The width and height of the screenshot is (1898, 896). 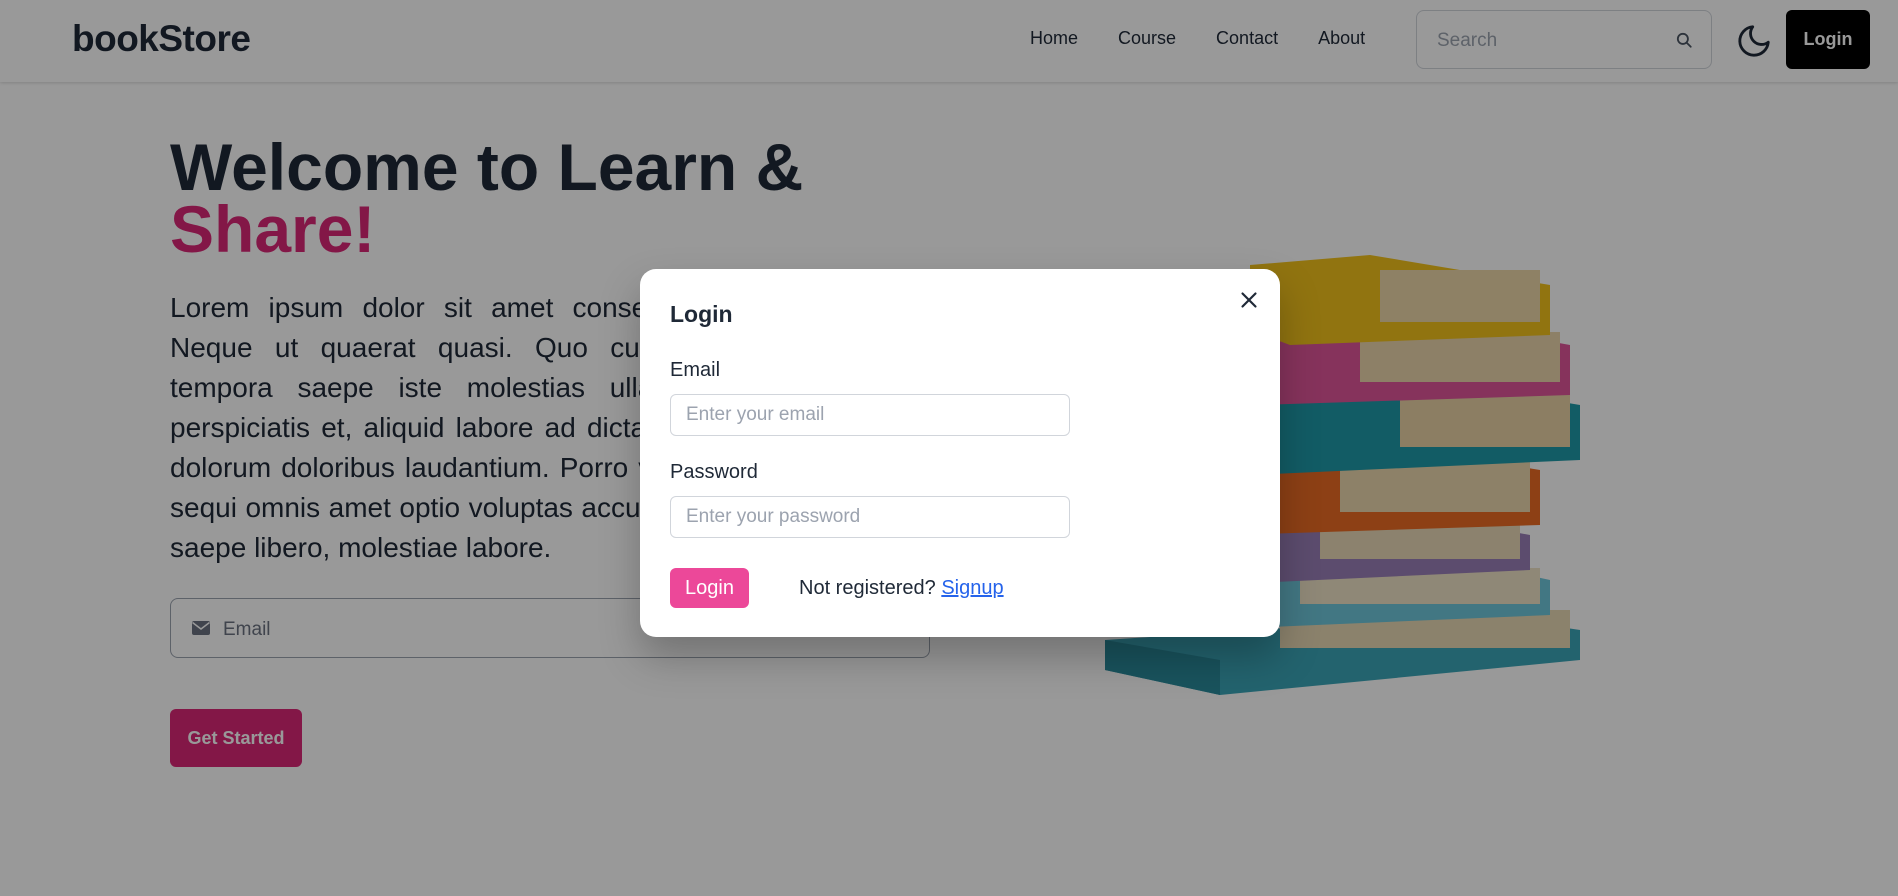 I want to click on password-field, so click(x=870, y=517).